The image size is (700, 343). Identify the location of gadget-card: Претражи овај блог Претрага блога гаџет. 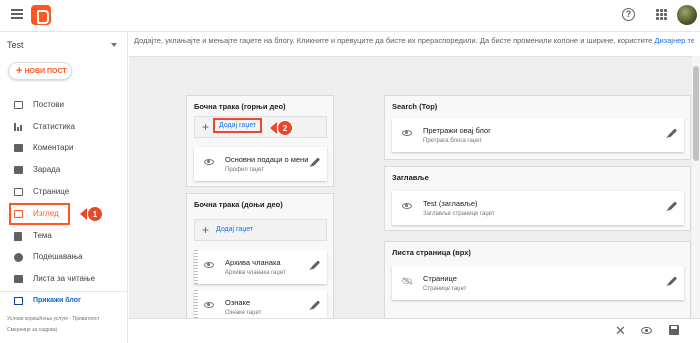
(538, 135).